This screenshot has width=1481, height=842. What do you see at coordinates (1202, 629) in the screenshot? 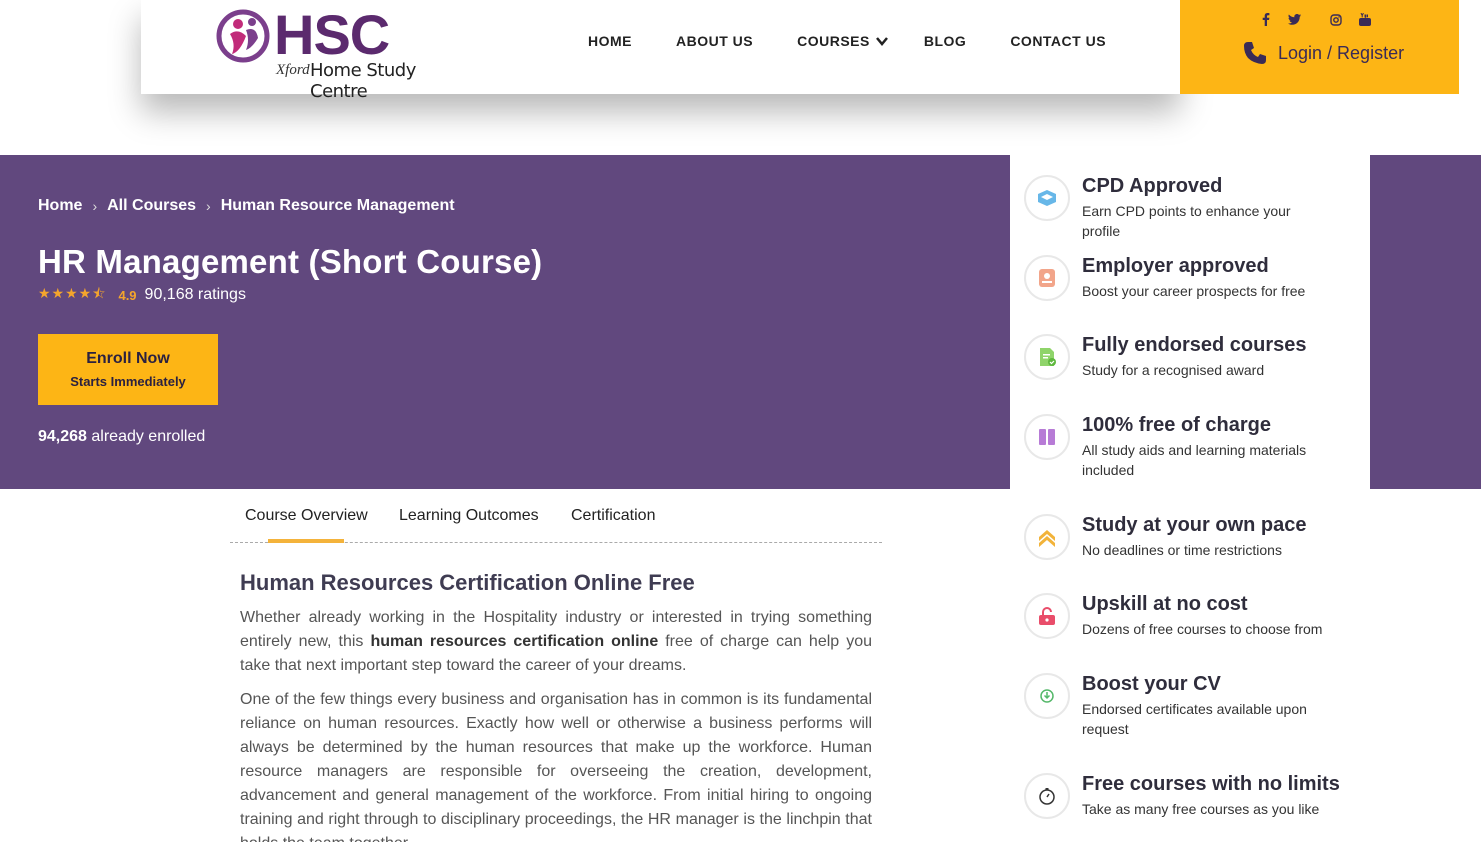
I see `benefit-desc: Dozens of free courses to choose from` at bounding box center [1202, 629].